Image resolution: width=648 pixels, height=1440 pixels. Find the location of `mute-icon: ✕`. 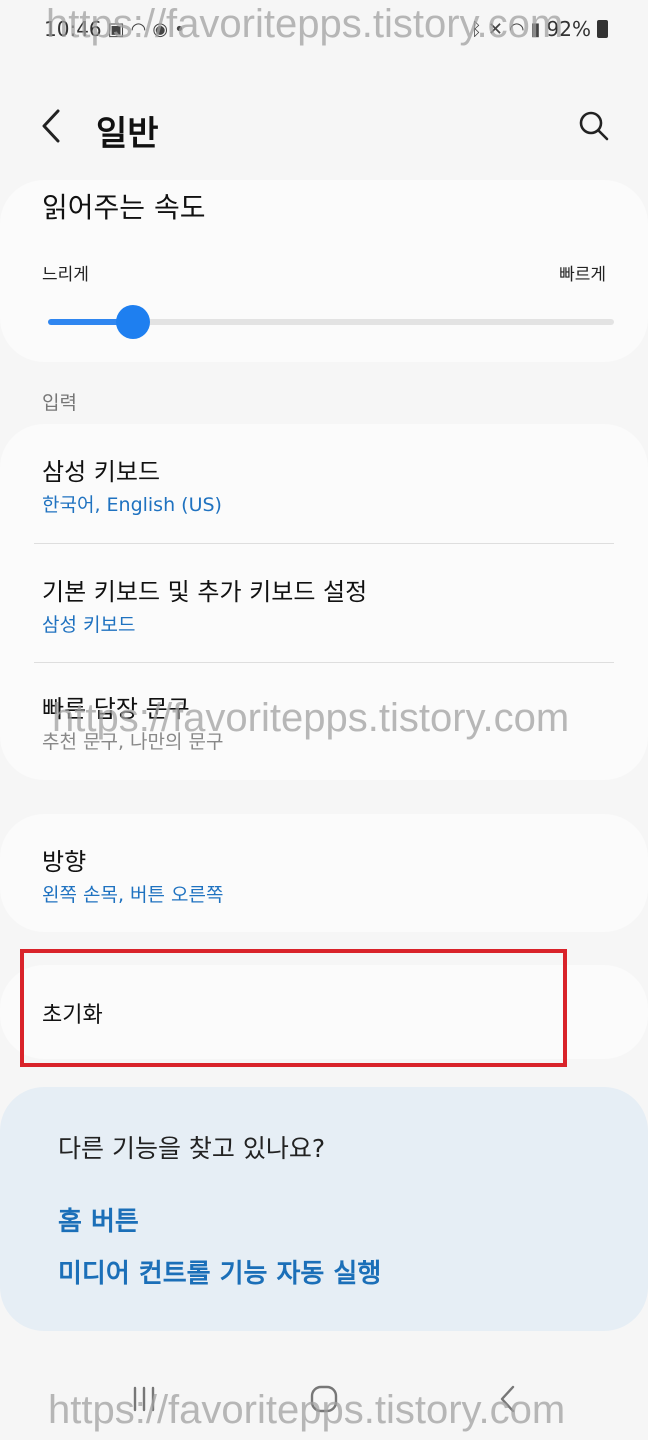

mute-icon: ✕ is located at coordinates (495, 29).